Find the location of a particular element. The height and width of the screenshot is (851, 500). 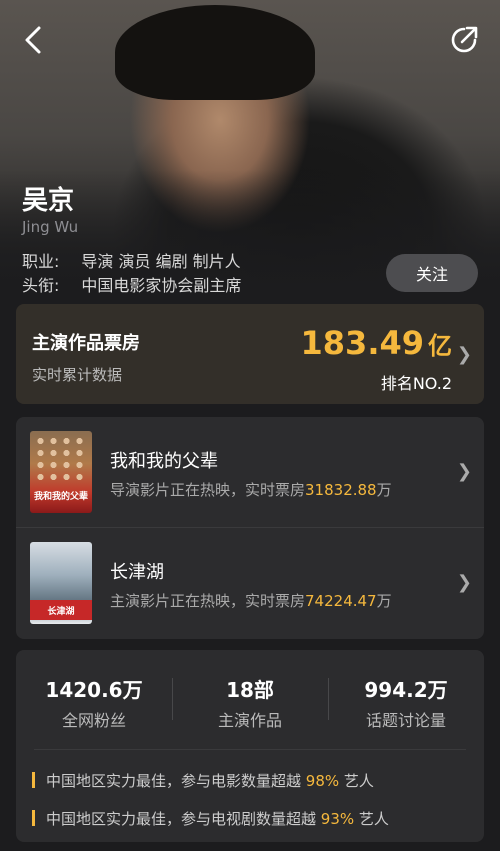

film-item: 我和我的父辈 我和我的父辈 导演影片正在热映，实时票房31832.88万 ❯ is located at coordinates (250, 472).